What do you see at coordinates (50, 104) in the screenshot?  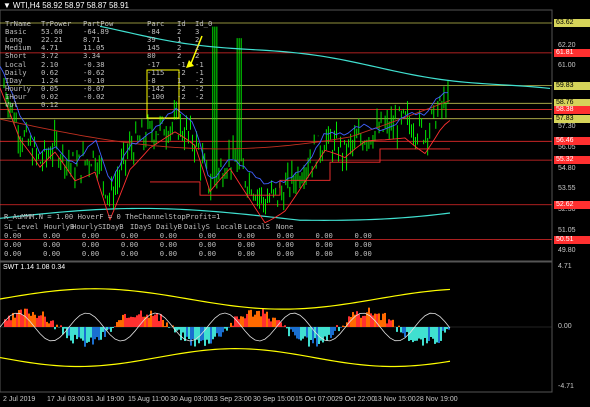 I see `table-cell: 0.12` at bounding box center [50, 104].